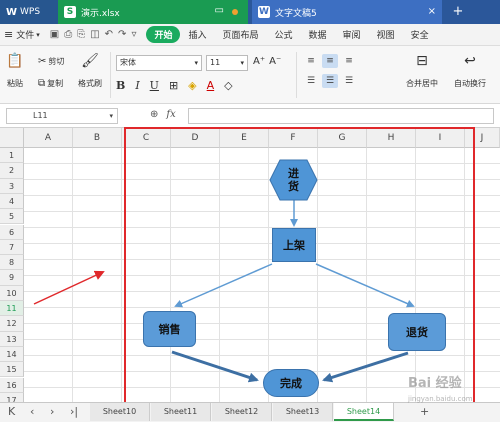 This screenshot has height=422, width=500. What do you see at coordinates (74, 411) in the screenshot?
I see `last-sheet-icon: ›|` at bounding box center [74, 411].